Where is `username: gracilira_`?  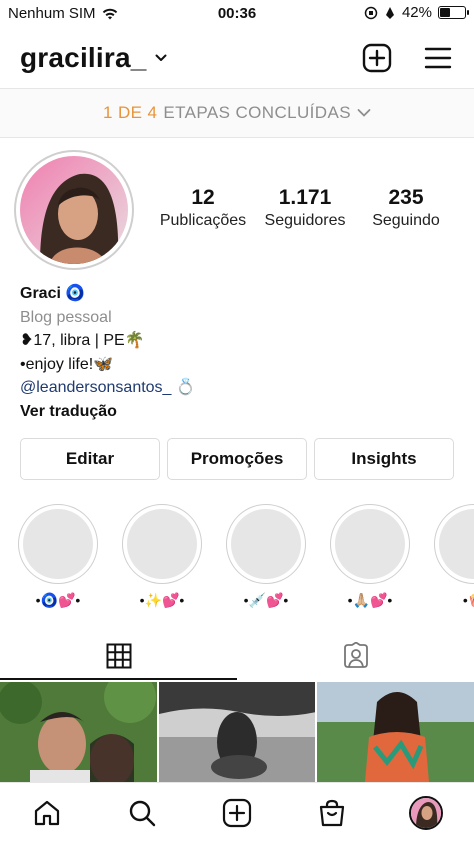
username: gracilira_ is located at coordinates (83, 57).